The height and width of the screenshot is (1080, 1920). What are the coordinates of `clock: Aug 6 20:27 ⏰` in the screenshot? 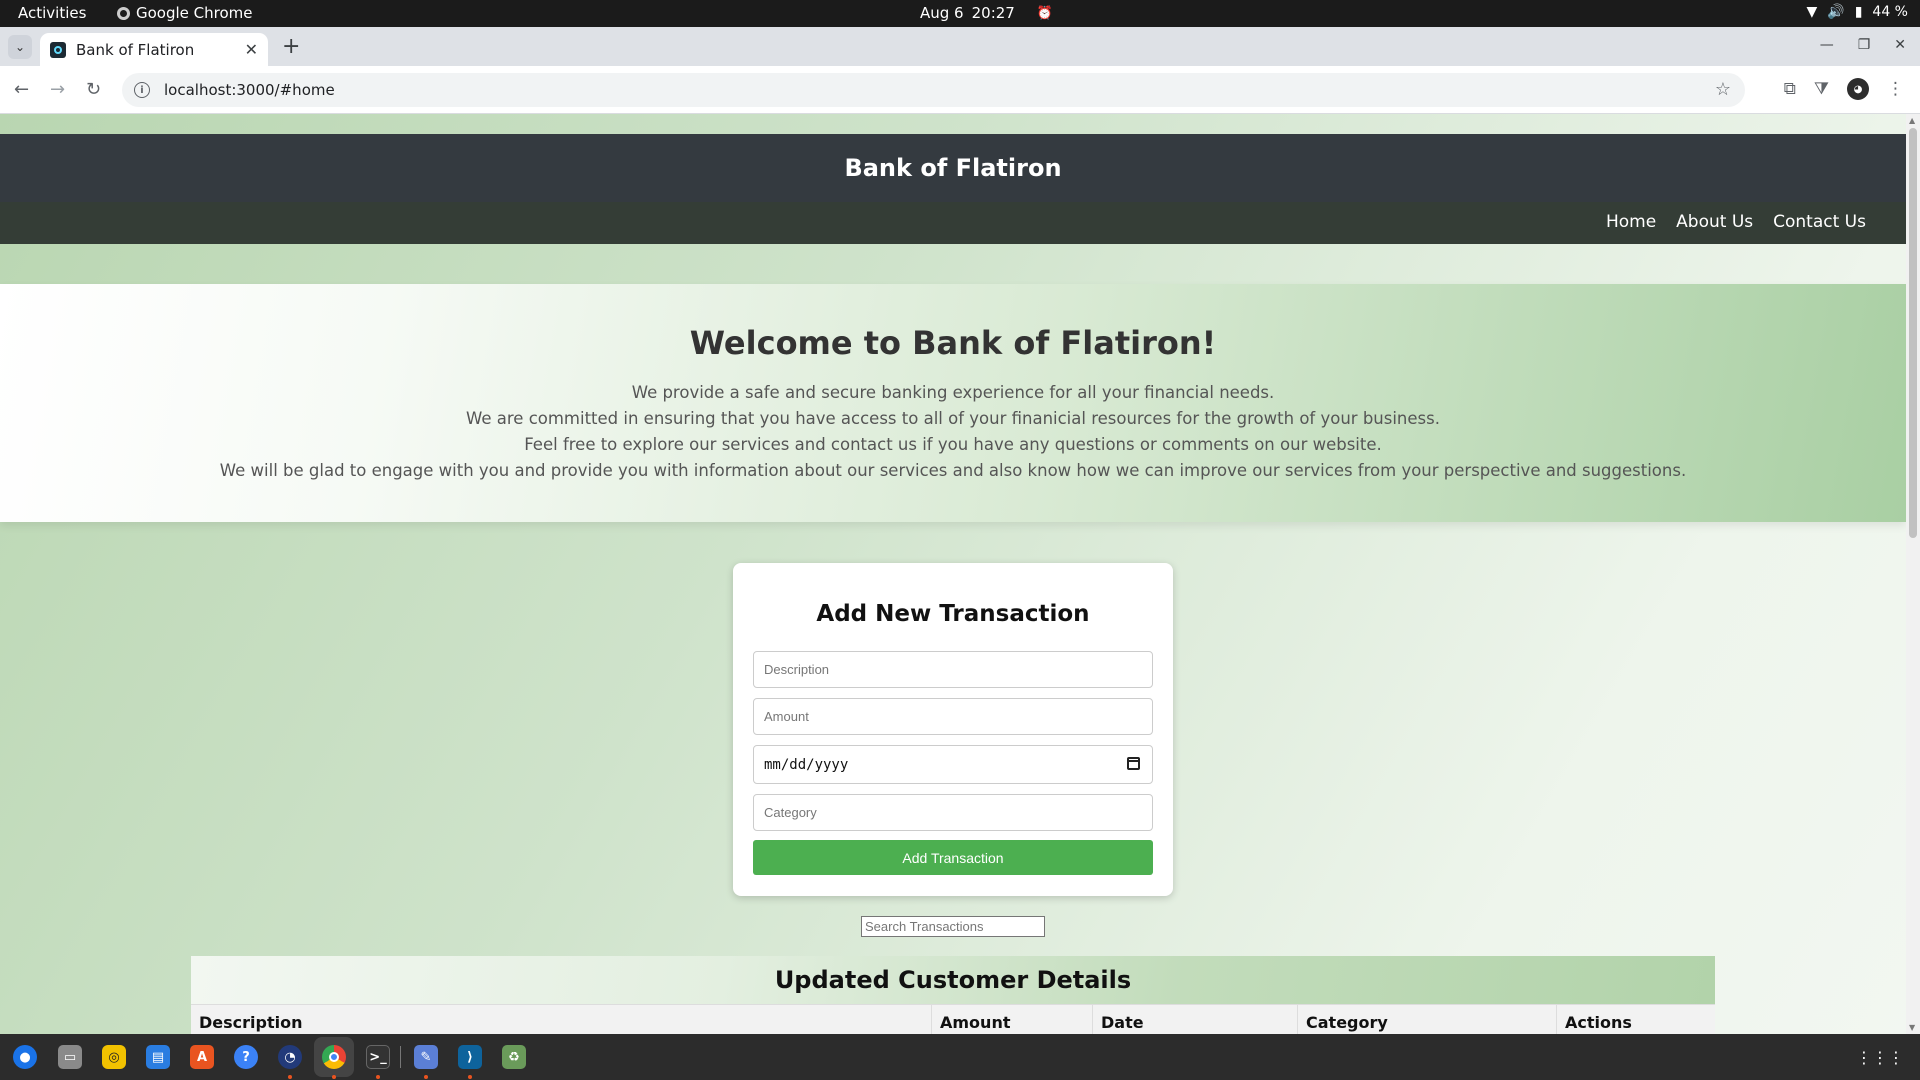 It's located at (986, 13).